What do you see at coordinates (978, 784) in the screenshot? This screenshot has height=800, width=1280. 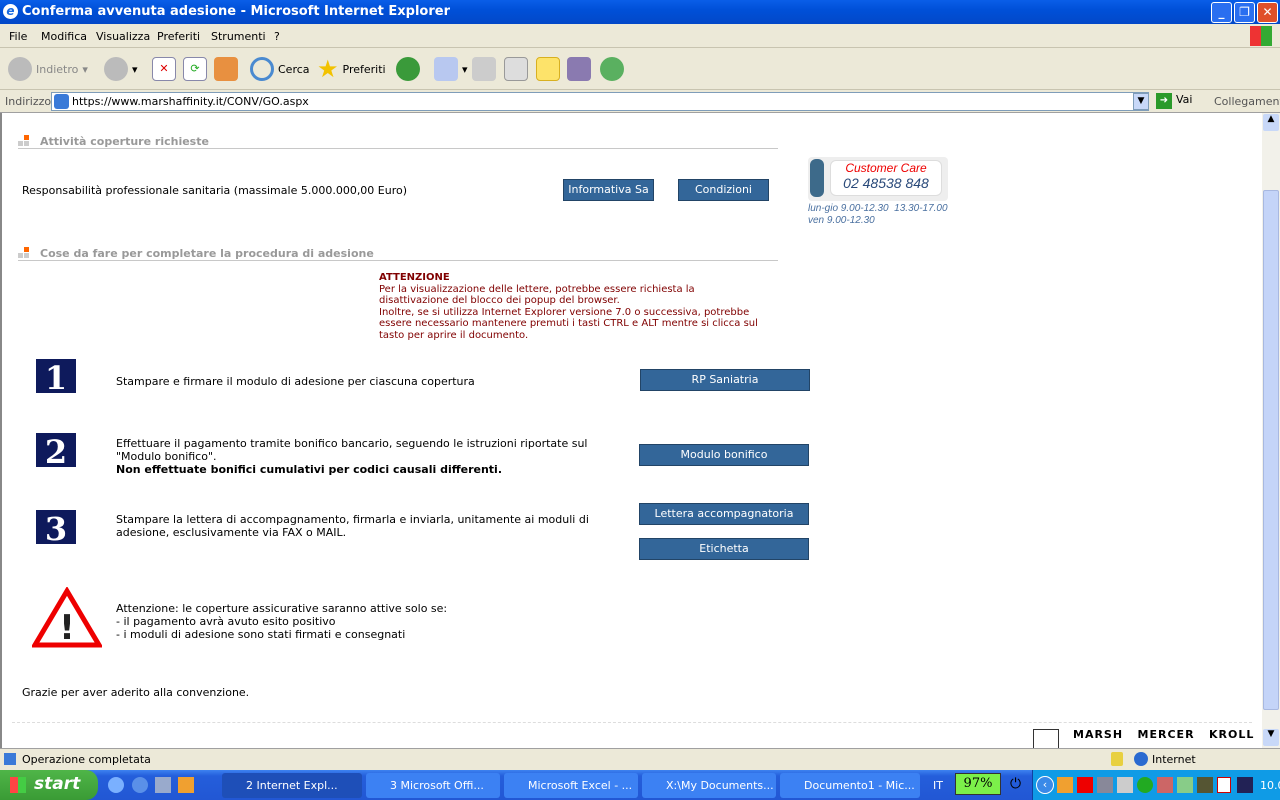 I see `battery-indicator: 97%` at bounding box center [978, 784].